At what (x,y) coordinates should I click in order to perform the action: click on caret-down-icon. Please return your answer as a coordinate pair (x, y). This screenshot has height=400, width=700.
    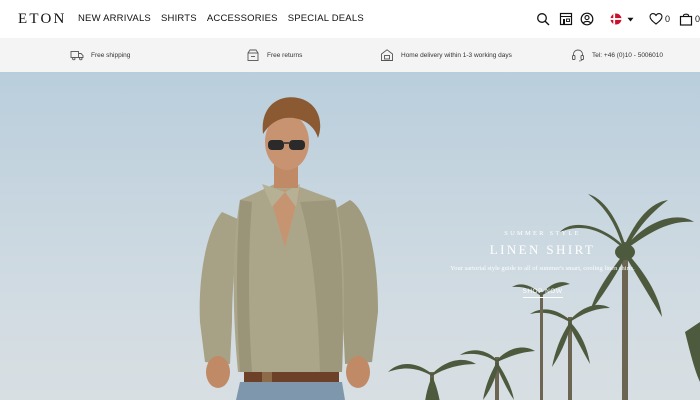
    Looking at the image, I should click on (630, 19).